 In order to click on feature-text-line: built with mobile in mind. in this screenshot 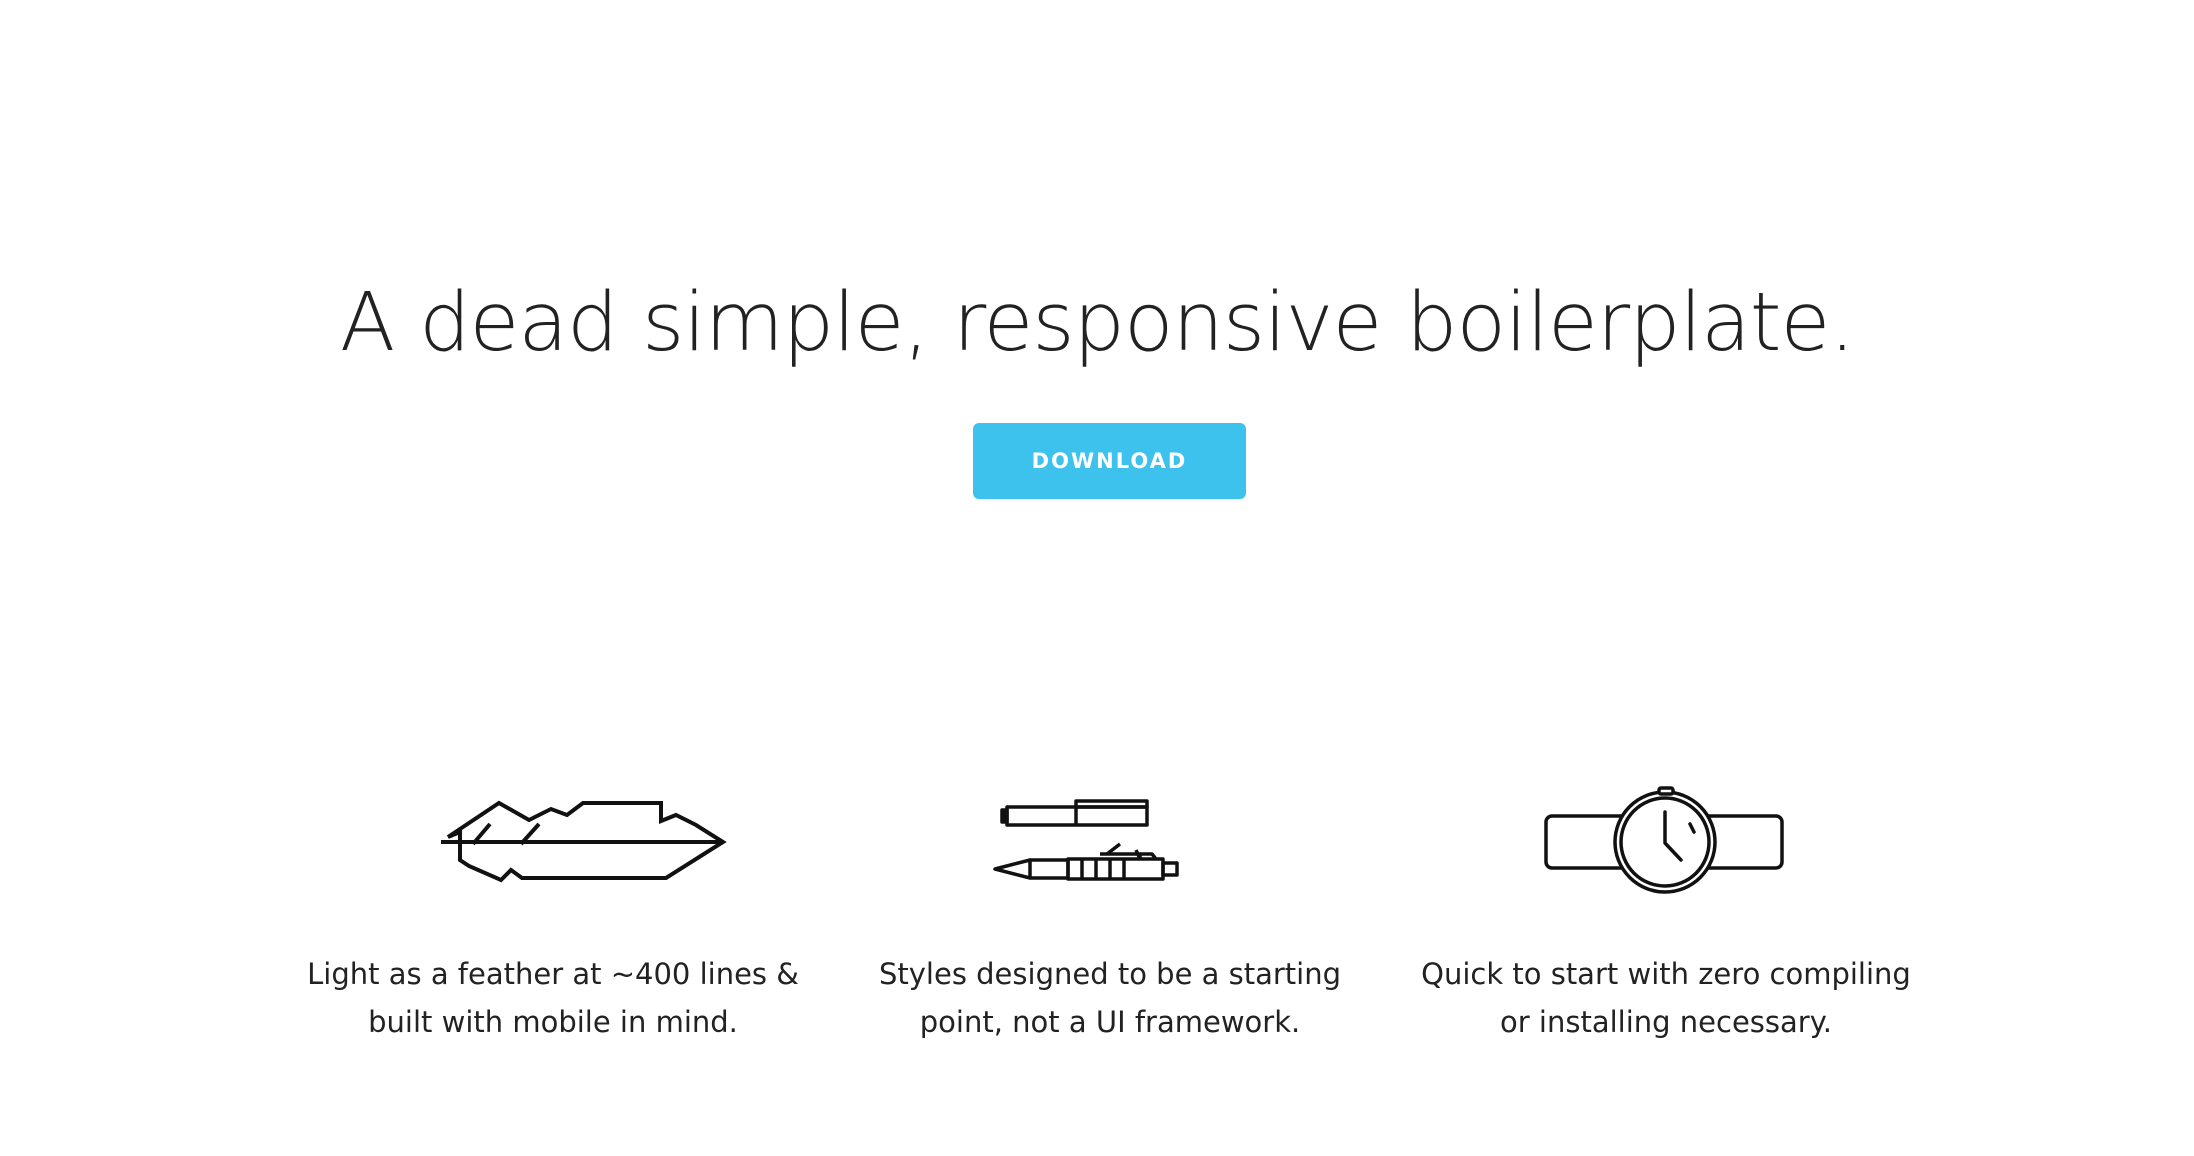, I will do `click(553, 1022)`.